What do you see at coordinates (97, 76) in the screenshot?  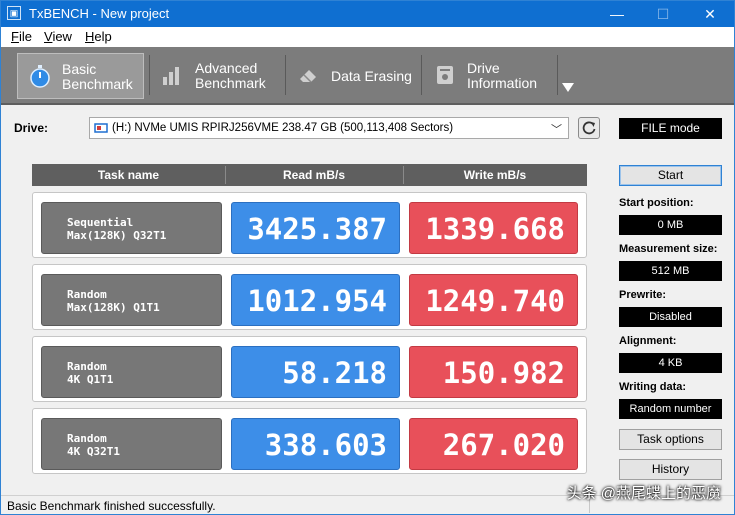 I see `tab-basic-benchmark-label: Basic Benchmark` at bounding box center [97, 76].